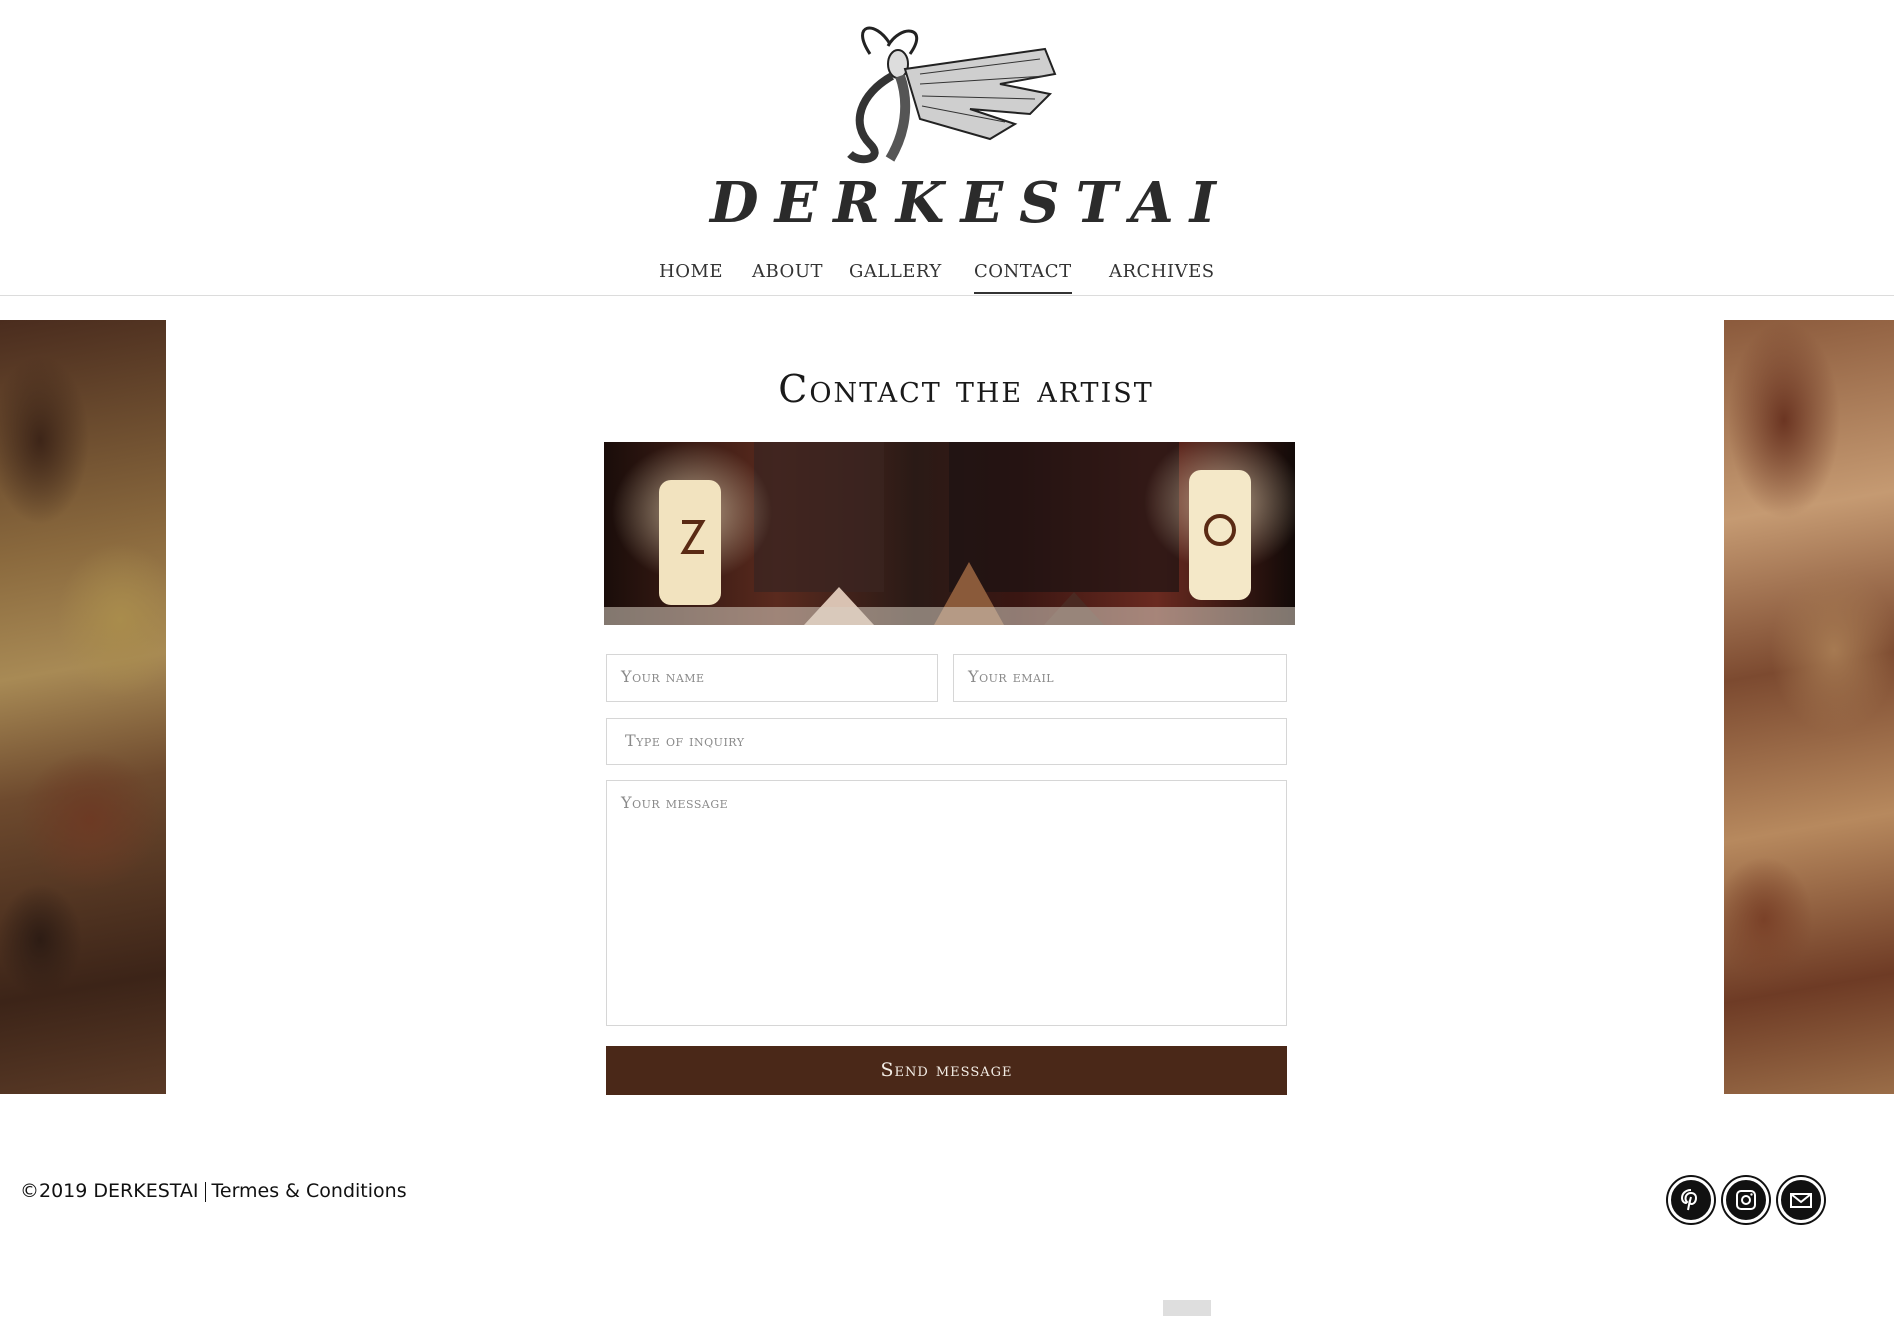  Describe the element at coordinates (1809, 707) in the screenshot. I see `side-painting-right` at that location.